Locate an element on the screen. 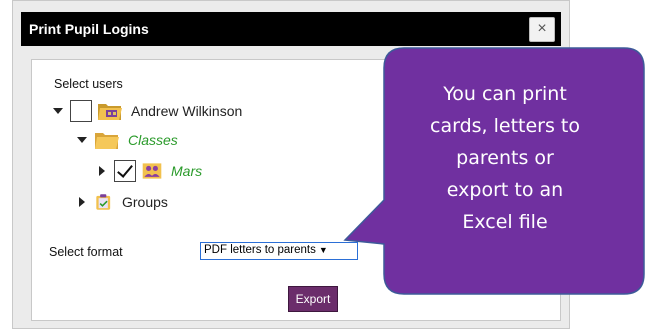  callout-line: cards, letters to is located at coordinates (505, 126).